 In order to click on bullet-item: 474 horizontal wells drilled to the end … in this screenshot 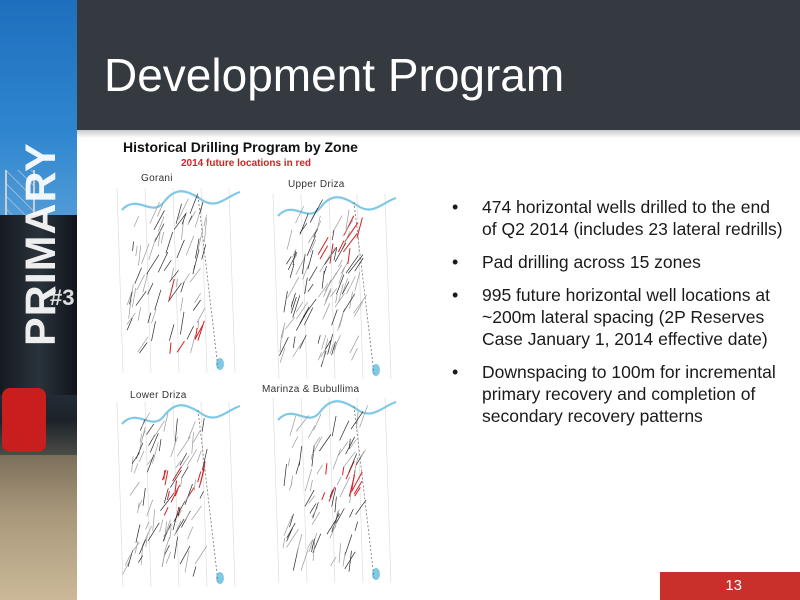, I will do `click(615, 218)`.